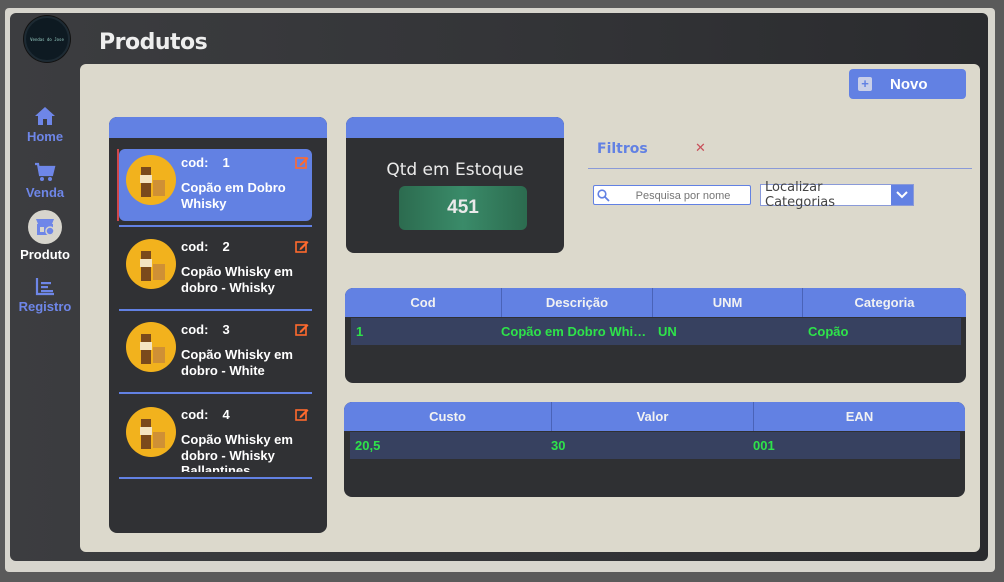 The image size is (1004, 582). I want to click on plus-icon: +, so click(865, 84).